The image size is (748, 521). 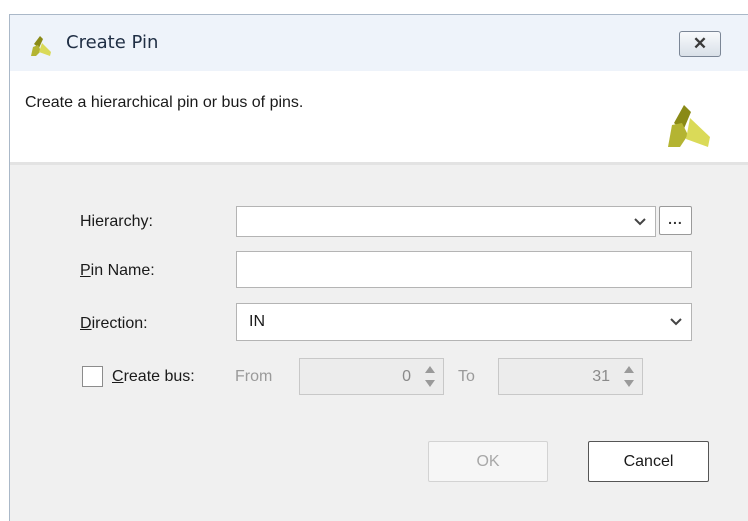 I want to click on create-bus-label: Create bus:, so click(x=153, y=377).